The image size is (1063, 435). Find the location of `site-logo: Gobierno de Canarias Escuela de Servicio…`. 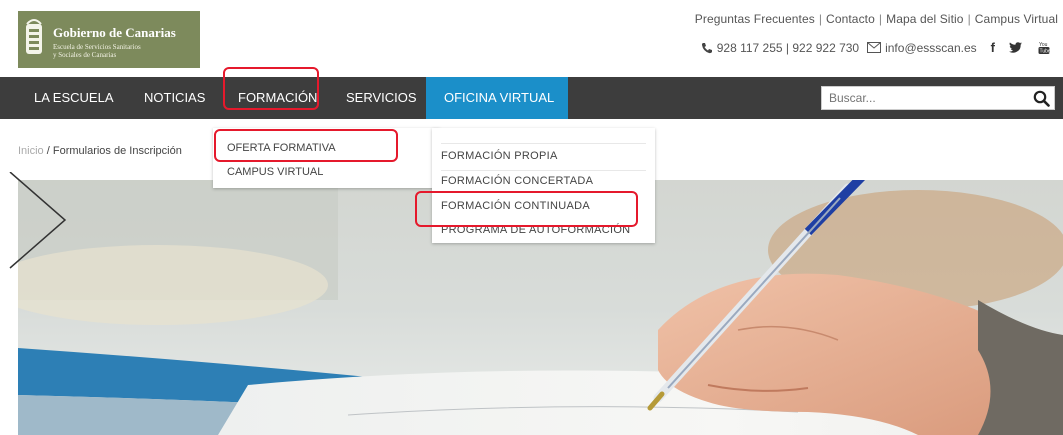

site-logo: Gobierno de Canarias Escuela de Servicio… is located at coordinates (109, 39).